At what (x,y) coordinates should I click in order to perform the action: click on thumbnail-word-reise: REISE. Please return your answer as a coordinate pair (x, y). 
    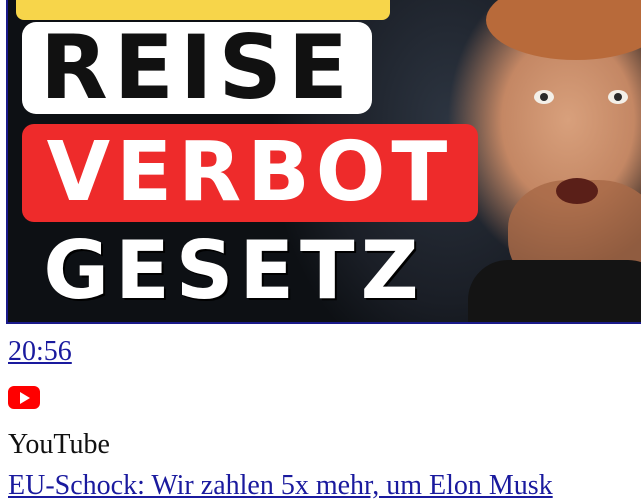
    Looking at the image, I should click on (197, 68).